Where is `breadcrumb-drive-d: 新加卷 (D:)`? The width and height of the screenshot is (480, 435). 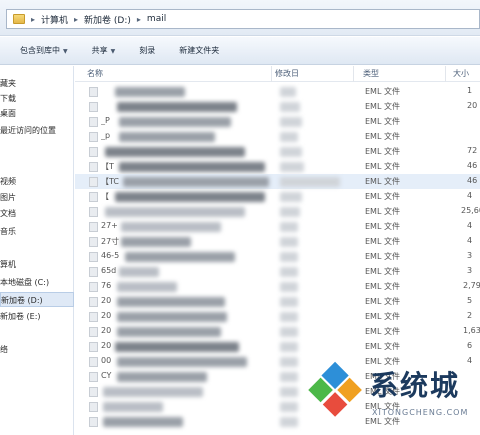 breadcrumb-drive-d: 新加卷 (D:) is located at coordinates (107, 19).